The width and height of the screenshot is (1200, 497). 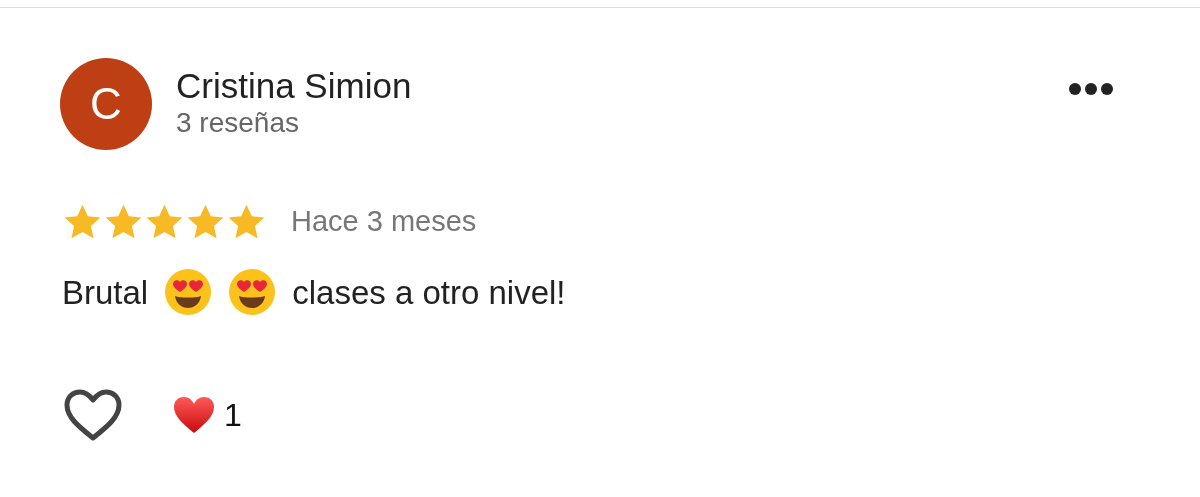 I want to click on more-options-button, so click(x=1091, y=89).